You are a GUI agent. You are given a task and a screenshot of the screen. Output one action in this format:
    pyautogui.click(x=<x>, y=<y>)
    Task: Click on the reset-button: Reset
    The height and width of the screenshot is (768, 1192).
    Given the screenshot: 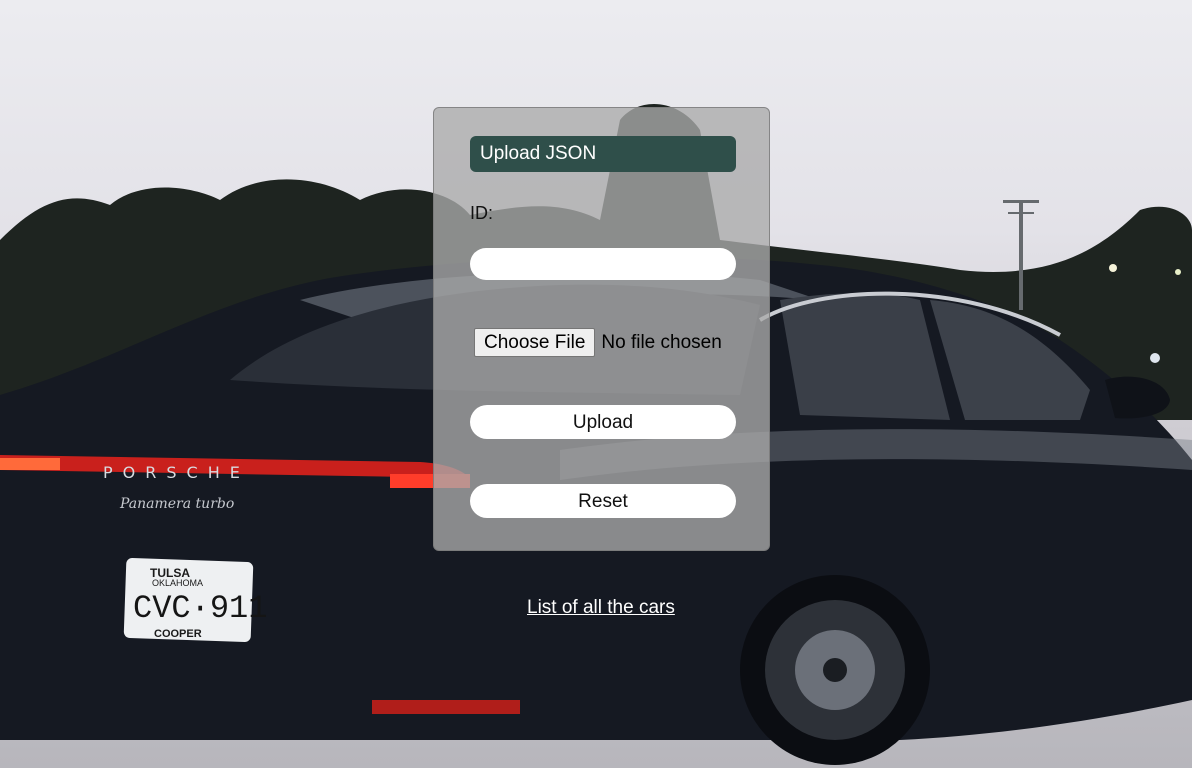 What is the action you would take?
    pyautogui.click(x=603, y=501)
    